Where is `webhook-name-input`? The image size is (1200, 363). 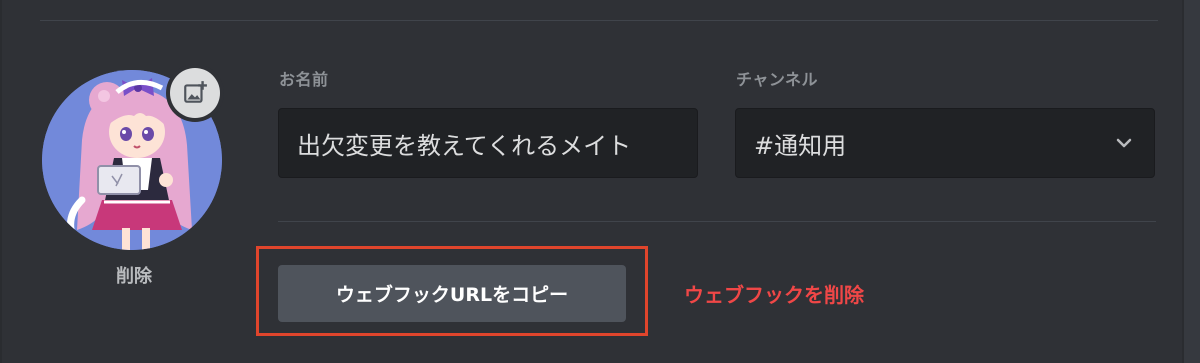 webhook-name-input is located at coordinates (488, 143).